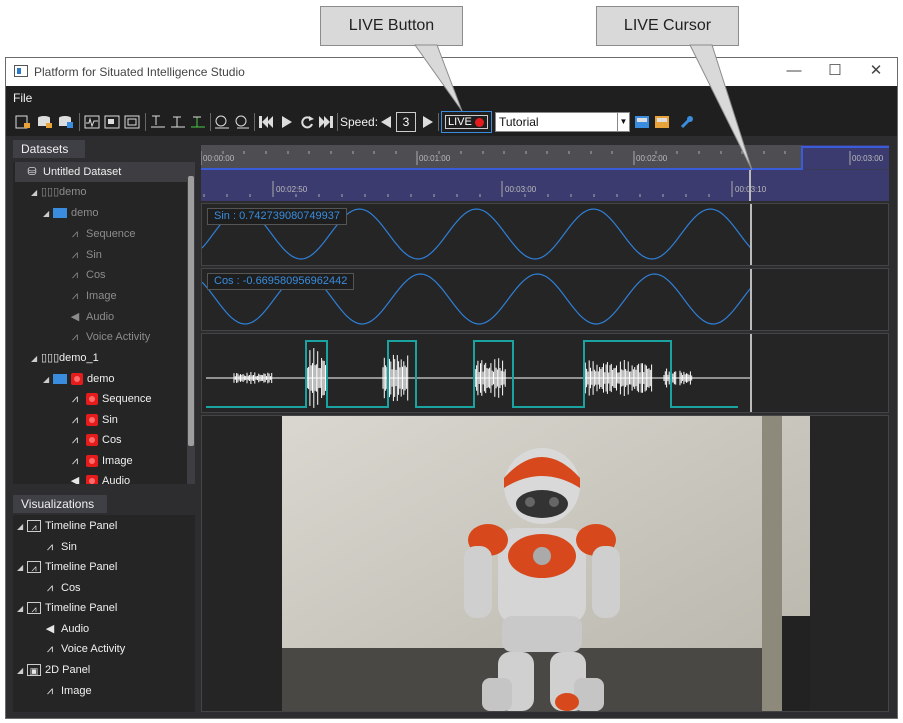 This screenshot has width=903, height=723. I want to click on tree-item-stream-audio: ◀ Audio, so click(91, 317).